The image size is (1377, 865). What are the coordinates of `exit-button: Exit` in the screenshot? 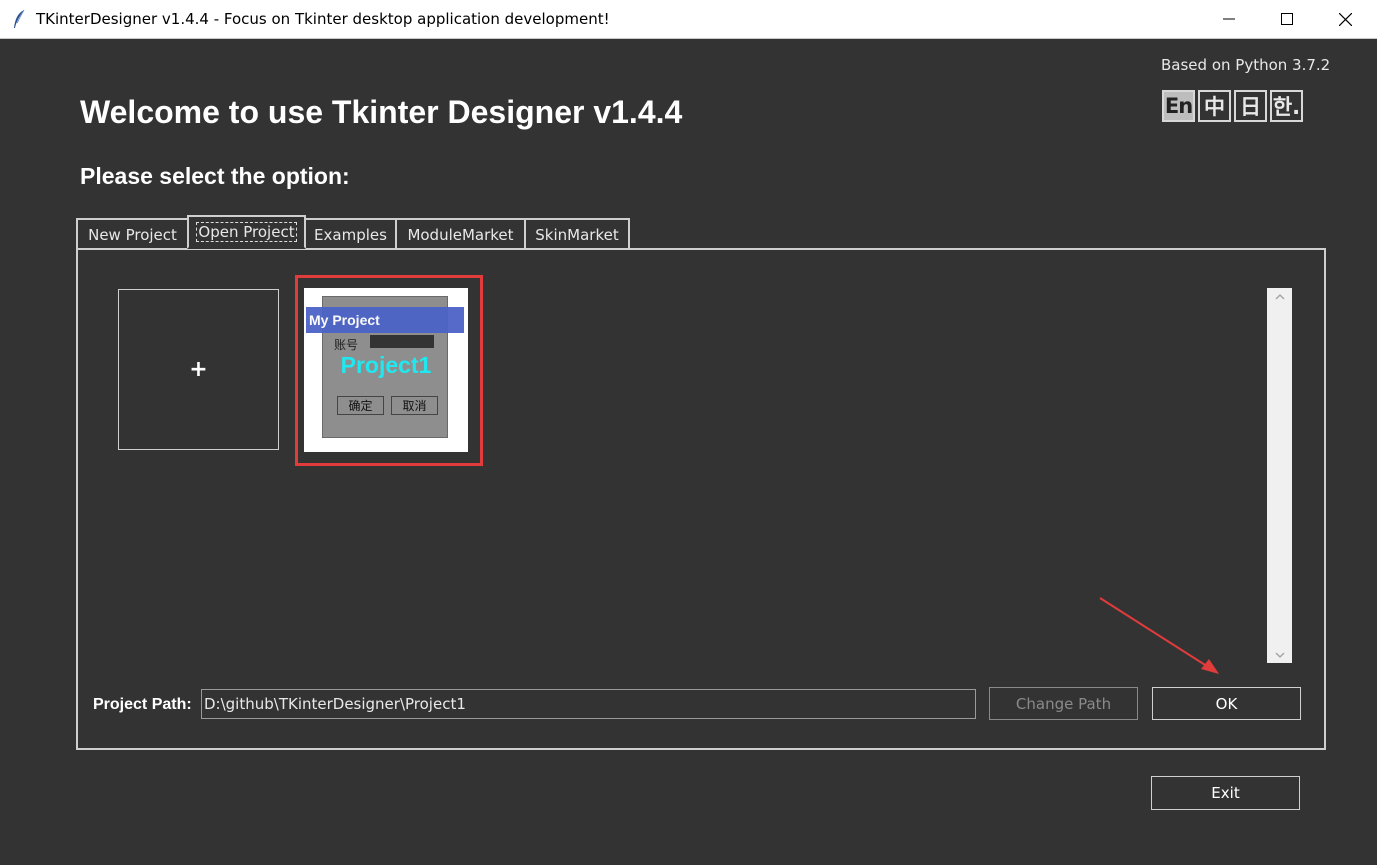 It's located at (1225, 793).